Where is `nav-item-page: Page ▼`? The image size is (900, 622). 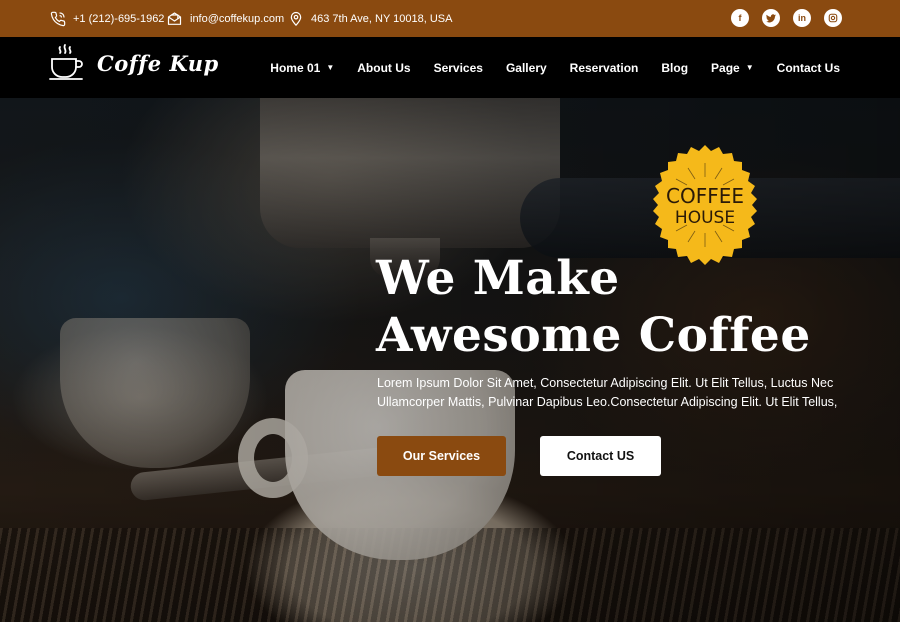 nav-item-page: Page ▼ is located at coordinates (732, 68).